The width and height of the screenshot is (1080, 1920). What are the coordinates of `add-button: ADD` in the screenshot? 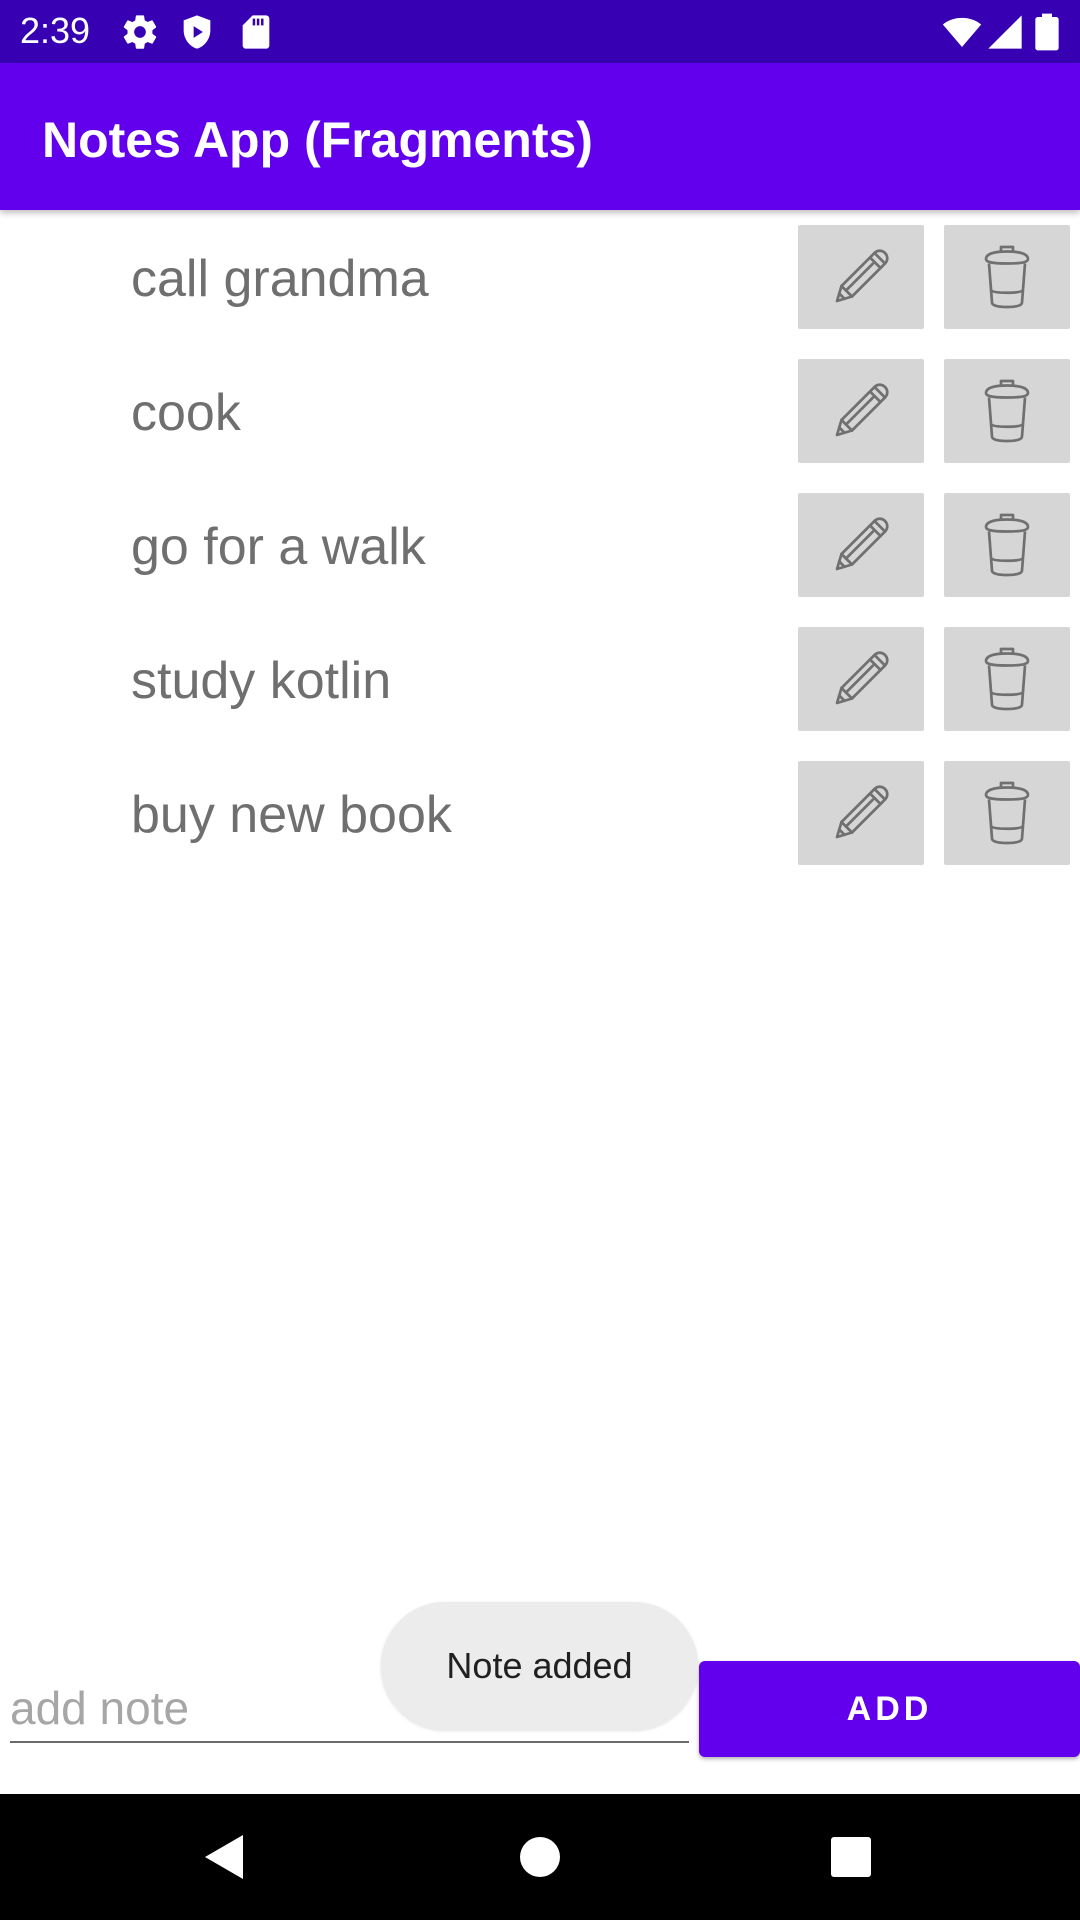 It's located at (889, 1709).